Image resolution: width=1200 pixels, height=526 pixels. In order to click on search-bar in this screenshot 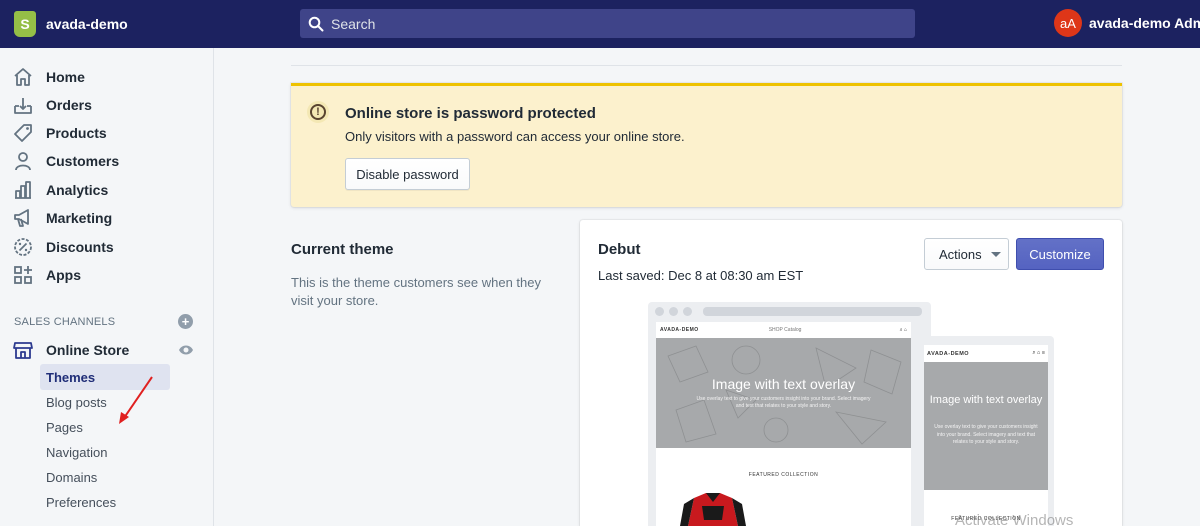, I will do `click(607, 23)`.